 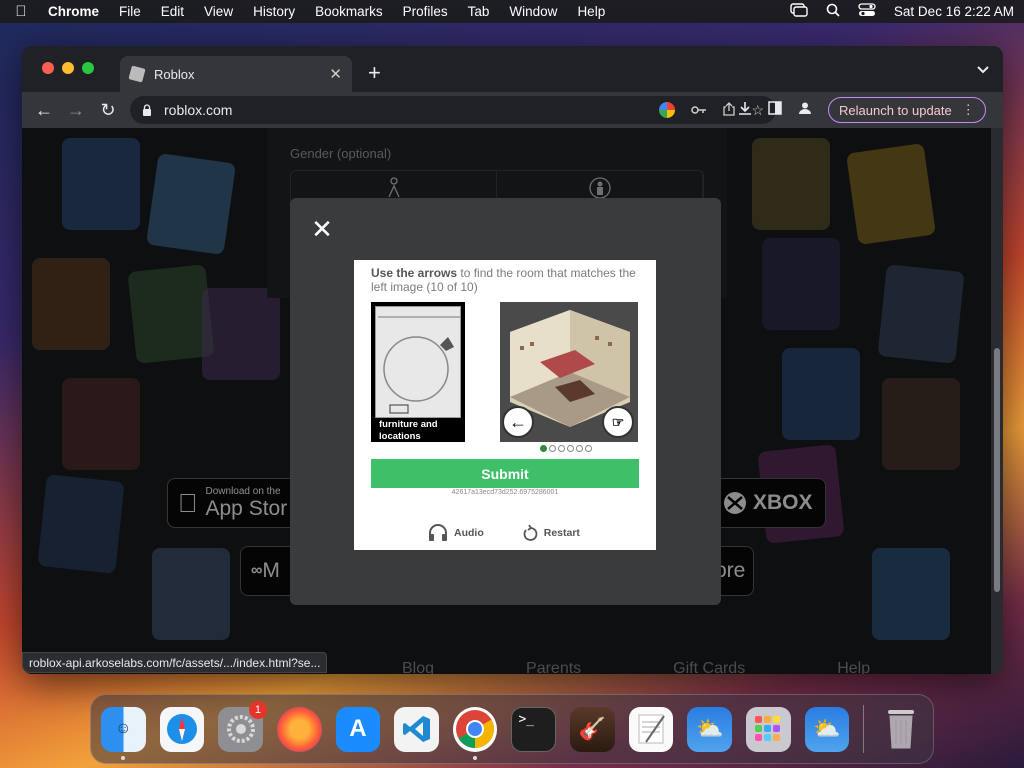 I want to click on restart-label: Restart, so click(x=561, y=533).